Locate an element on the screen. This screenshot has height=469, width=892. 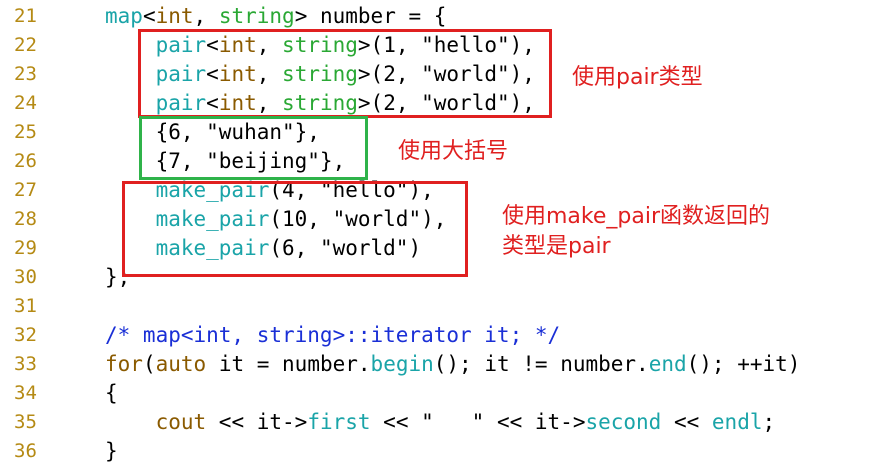
line-number: 30 is located at coordinates (25, 277).